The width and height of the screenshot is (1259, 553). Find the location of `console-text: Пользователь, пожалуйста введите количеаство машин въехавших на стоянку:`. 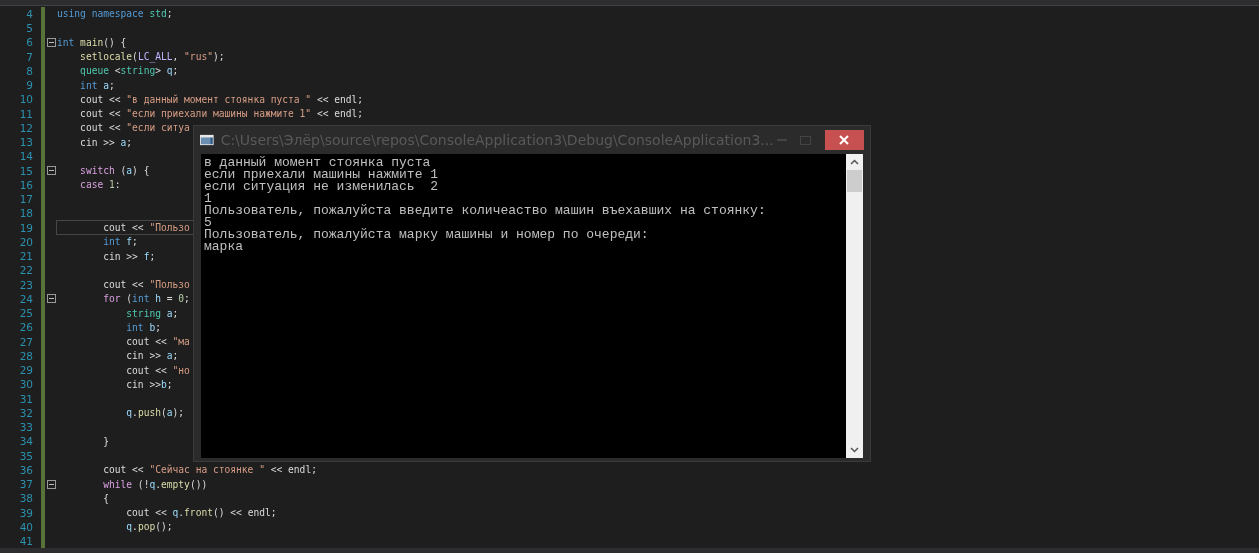

console-text: Пользователь, пожалуйста введите количеаство машин въехавших на стоянку: is located at coordinates (485, 211).